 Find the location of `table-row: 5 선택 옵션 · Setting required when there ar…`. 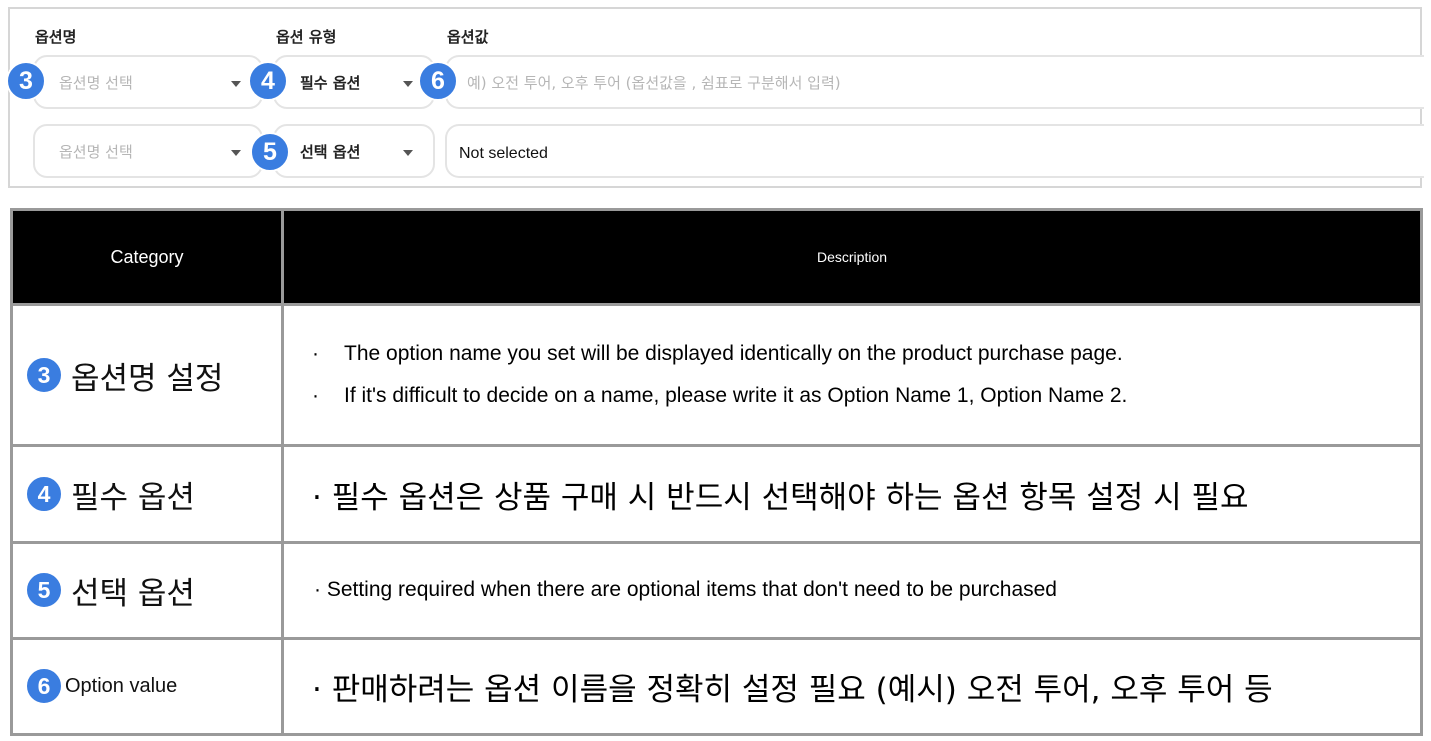

table-row: 5 선택 옵션 · Setting required when there ar… is located at coordinates (716, 590).